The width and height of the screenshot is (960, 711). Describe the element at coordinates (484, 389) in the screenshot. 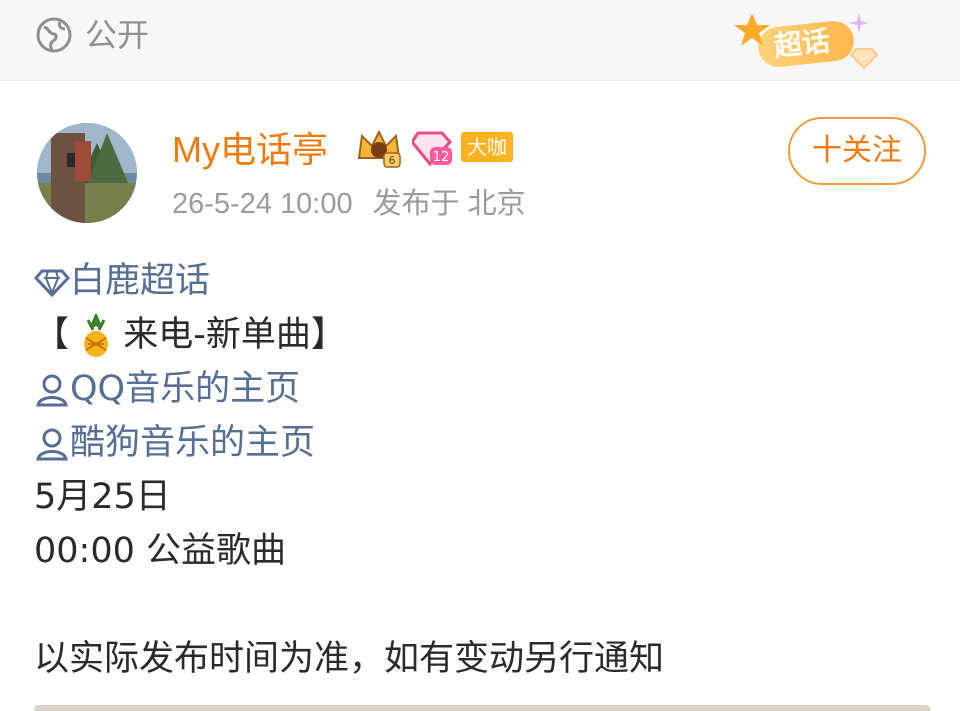

I see `qq-music-link: QQ音乐的主页` at that location.